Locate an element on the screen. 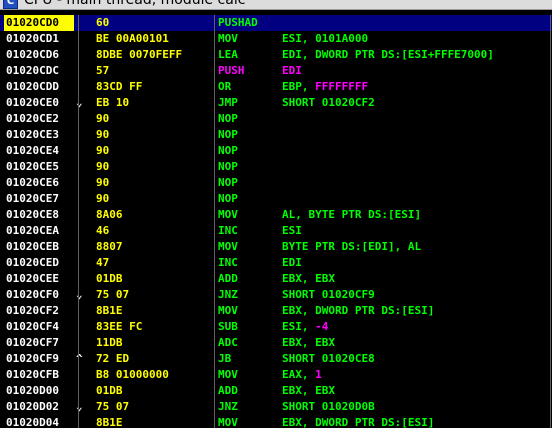 This screenshot has width=552, height=428. disassembly-row: 01020CF2 8B1E MOV EBX, DWORD PTR DS:[ESI] is located at coordinates (276, 311).